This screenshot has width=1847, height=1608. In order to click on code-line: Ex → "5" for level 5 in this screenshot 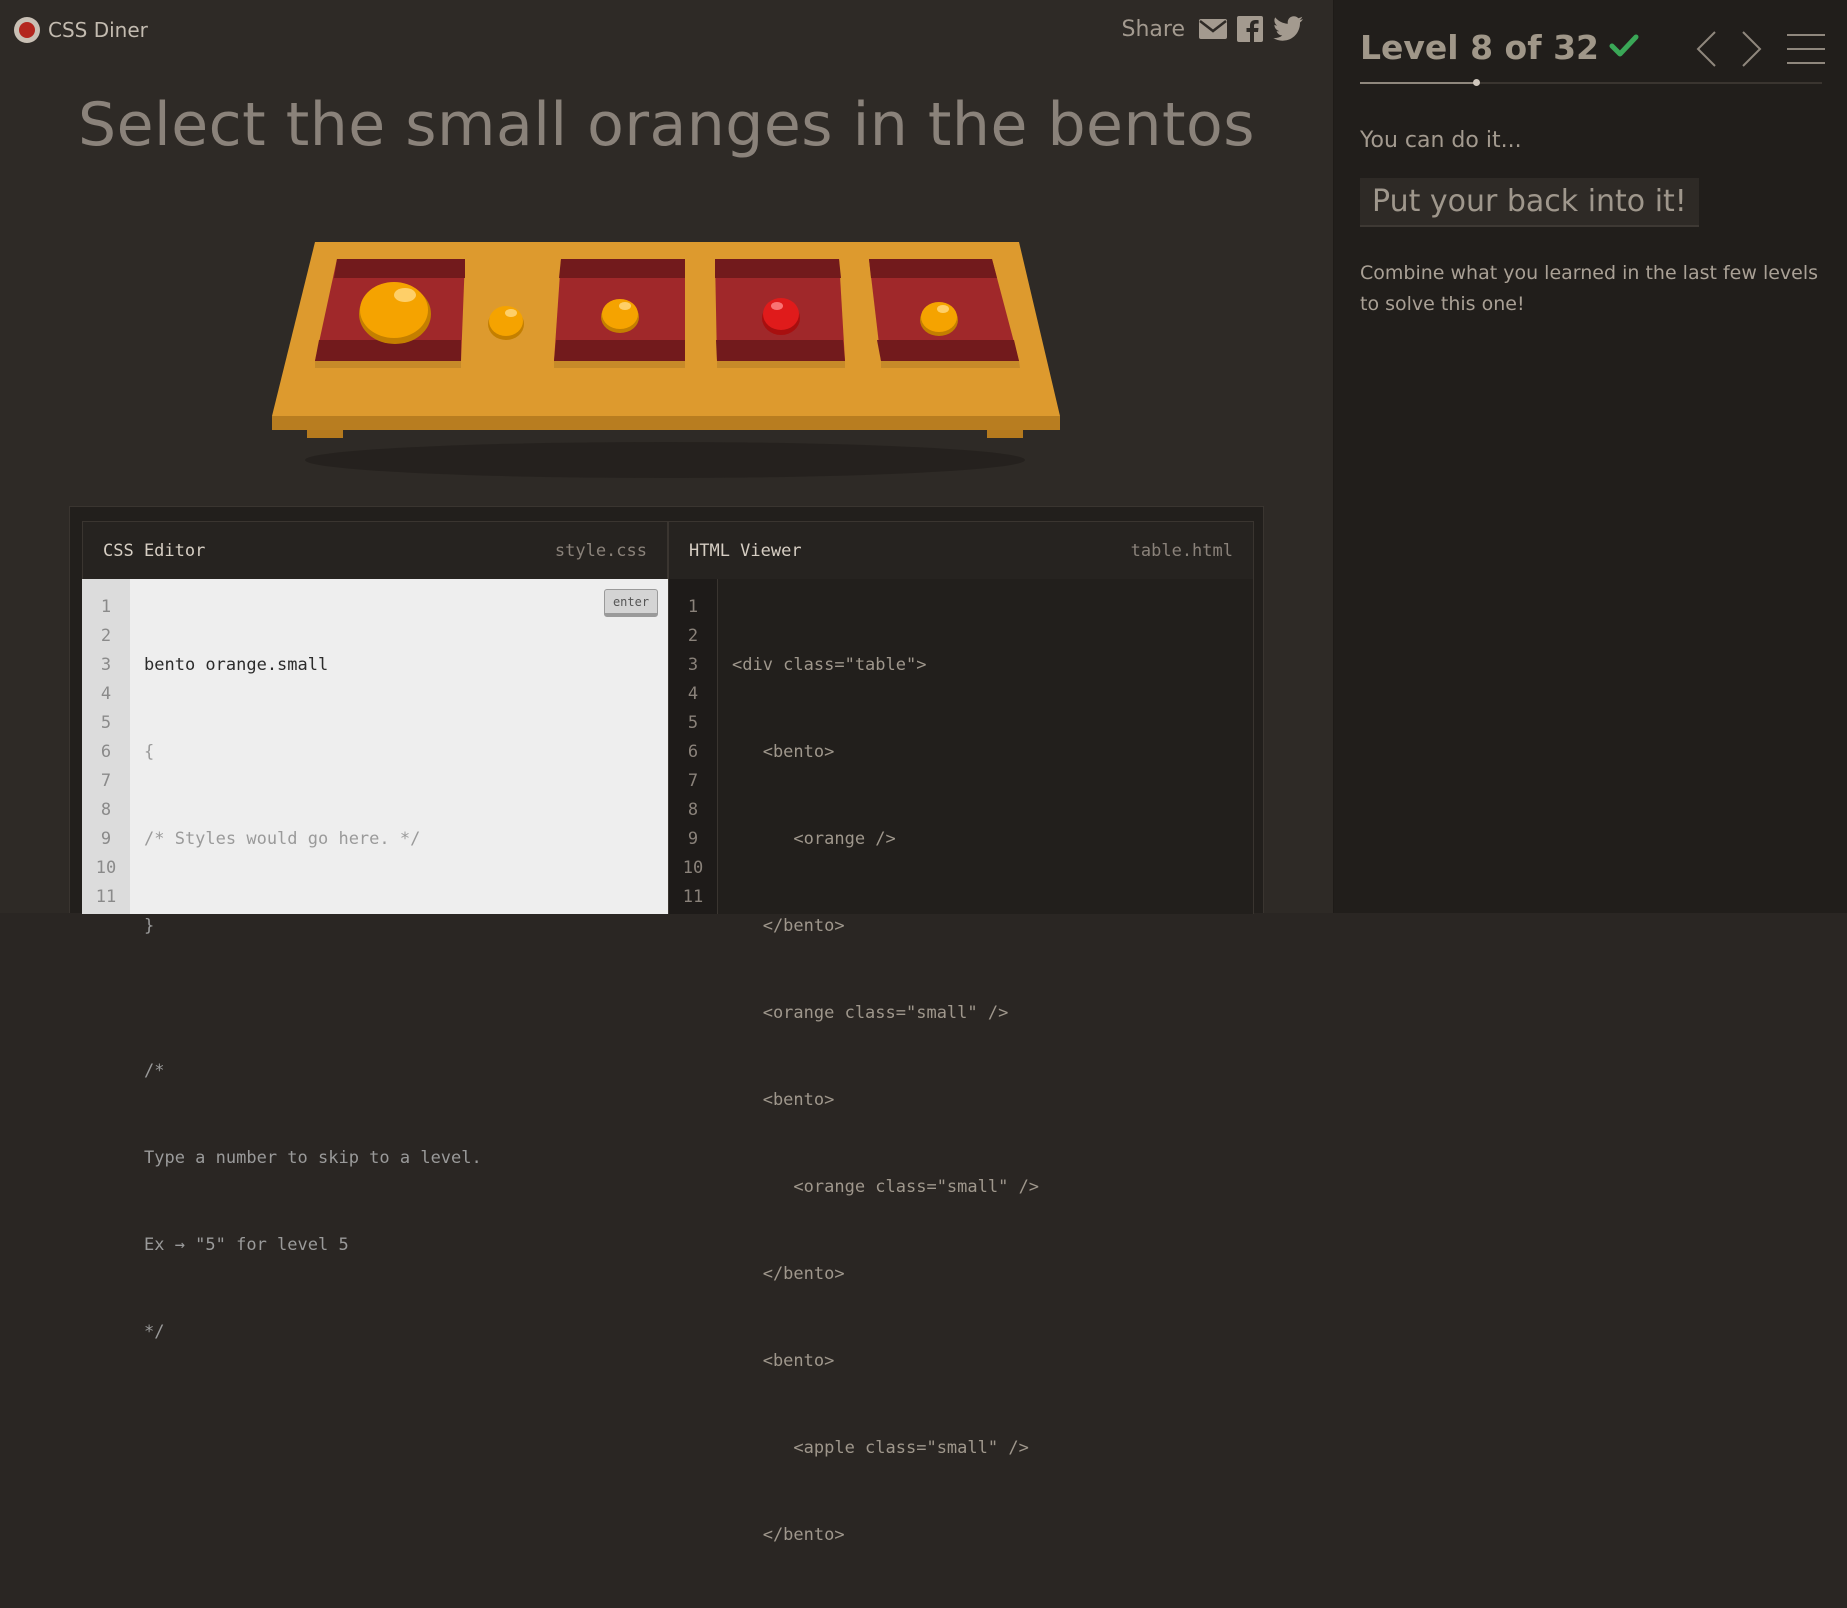, I will do `click(246, 1245)`.